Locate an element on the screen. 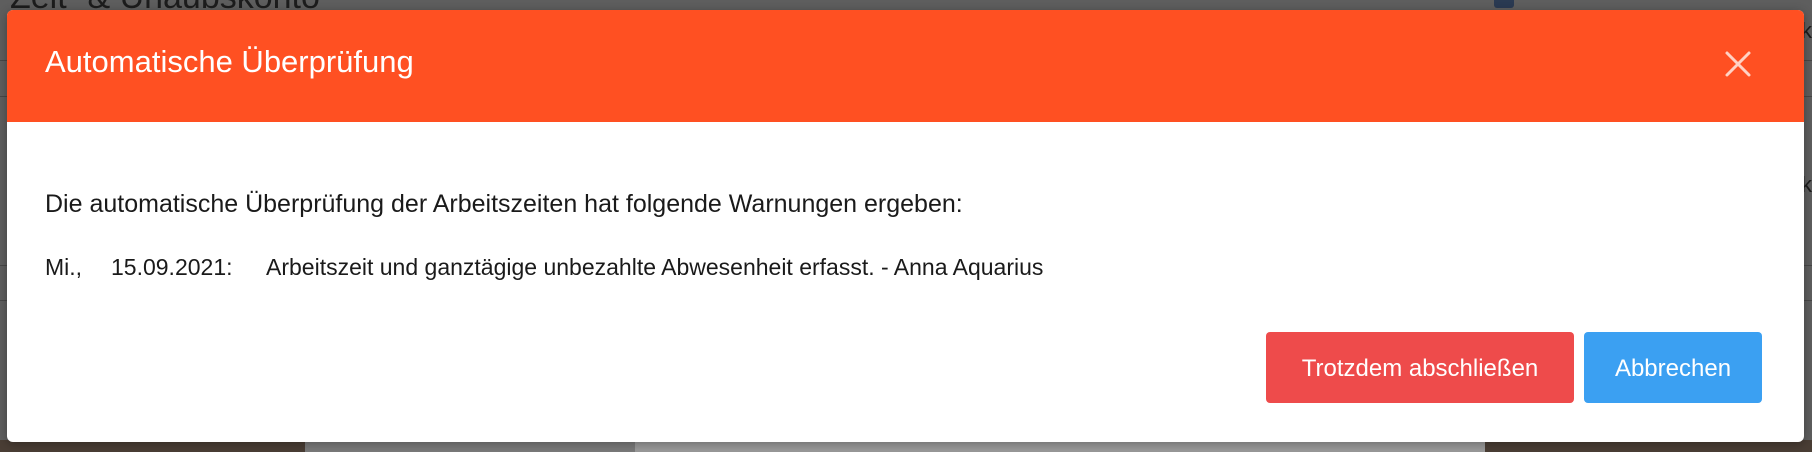 The height and width of the screenshot is (452, 1812). dialog-title: Automatische Überprüfung is located at coordinates (229, 61).